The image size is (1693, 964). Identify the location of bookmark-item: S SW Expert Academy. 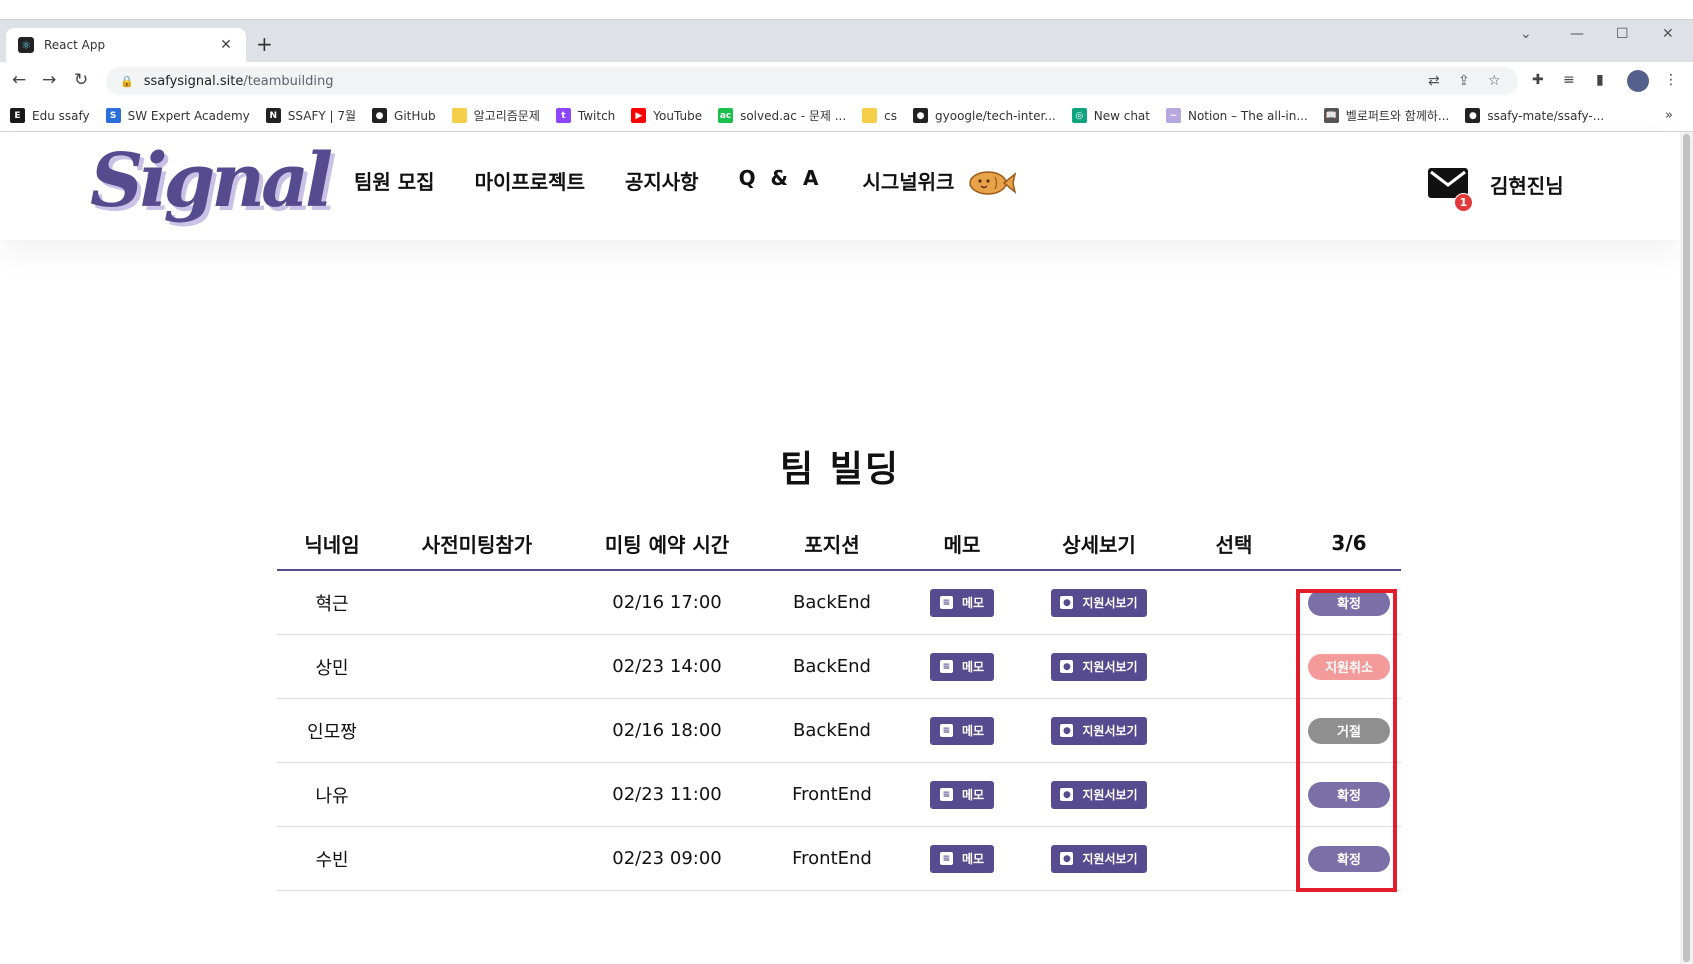
(177, 115).